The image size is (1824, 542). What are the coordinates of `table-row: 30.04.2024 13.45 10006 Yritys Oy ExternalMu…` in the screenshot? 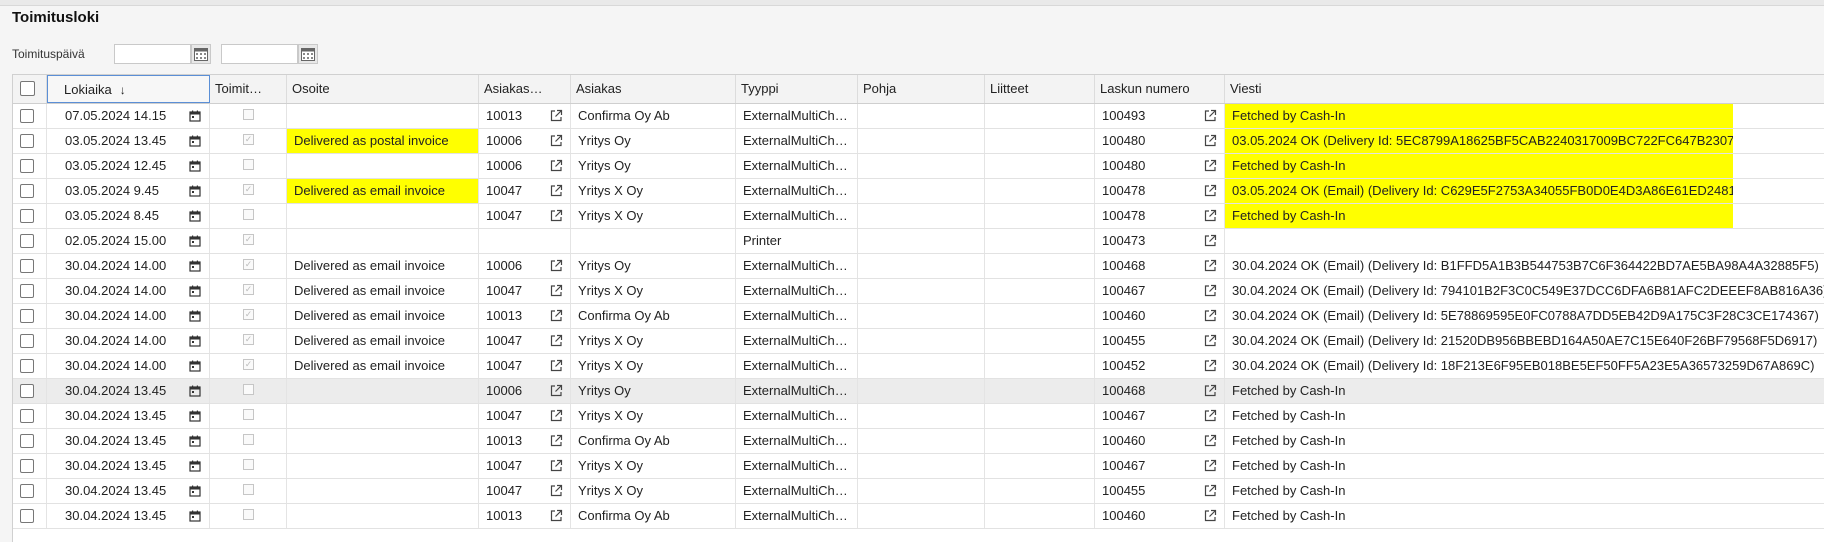 It's located at (918, 391).